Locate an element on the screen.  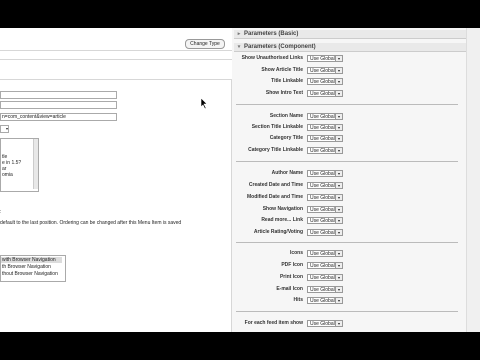
created-date-select: Use Global ▾ is located at coordinates (325, 185).